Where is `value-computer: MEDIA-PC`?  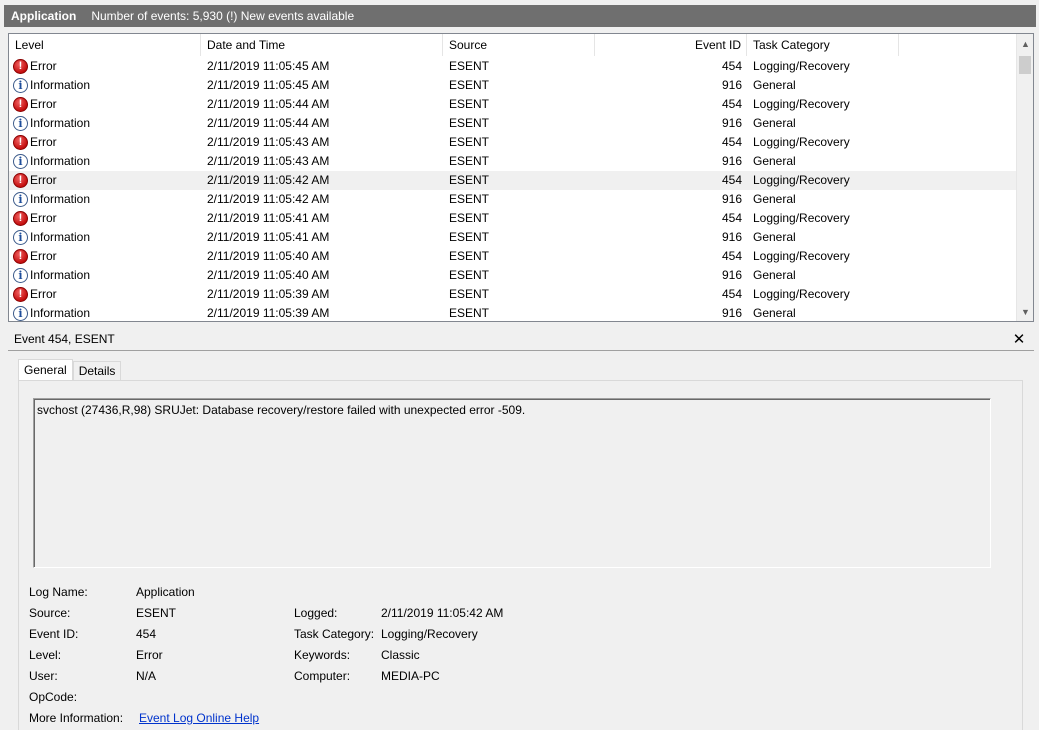
value-computer: MEDIA-PC is located at coordinates (410, 676).